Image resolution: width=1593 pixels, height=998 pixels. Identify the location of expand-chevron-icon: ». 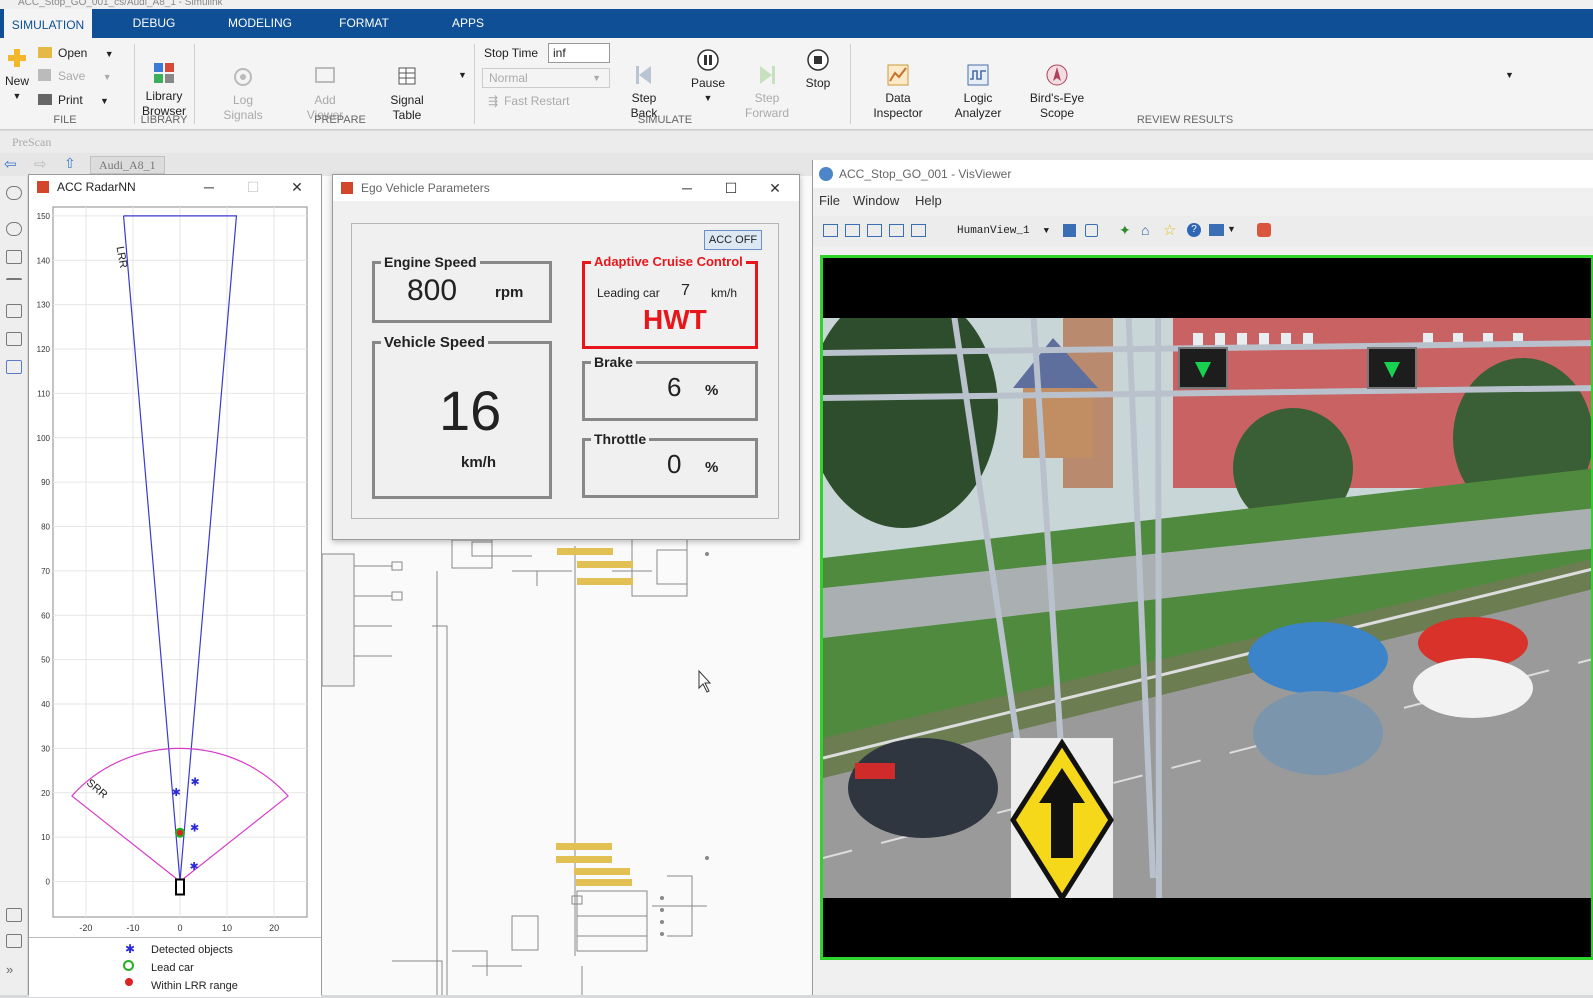
(9, 969).